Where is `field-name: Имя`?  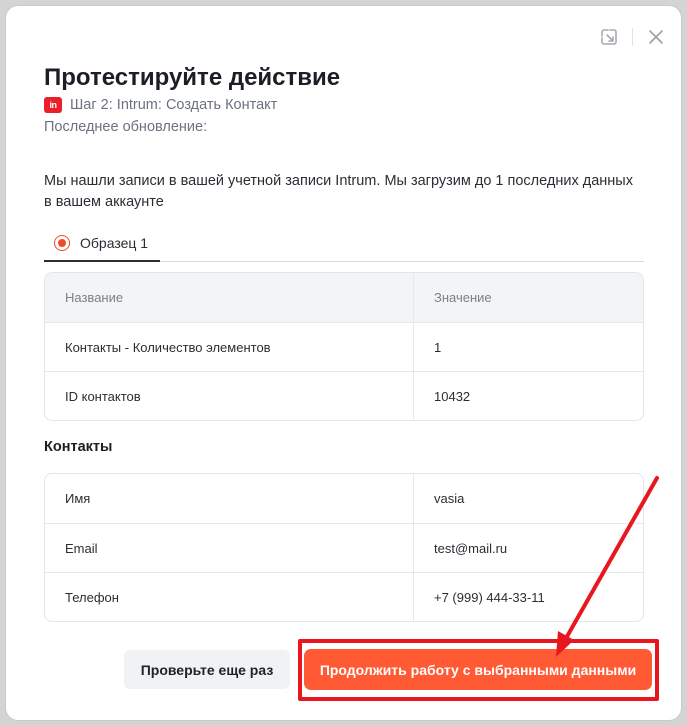
field-name: Имя is located at coordinates (229, 498).